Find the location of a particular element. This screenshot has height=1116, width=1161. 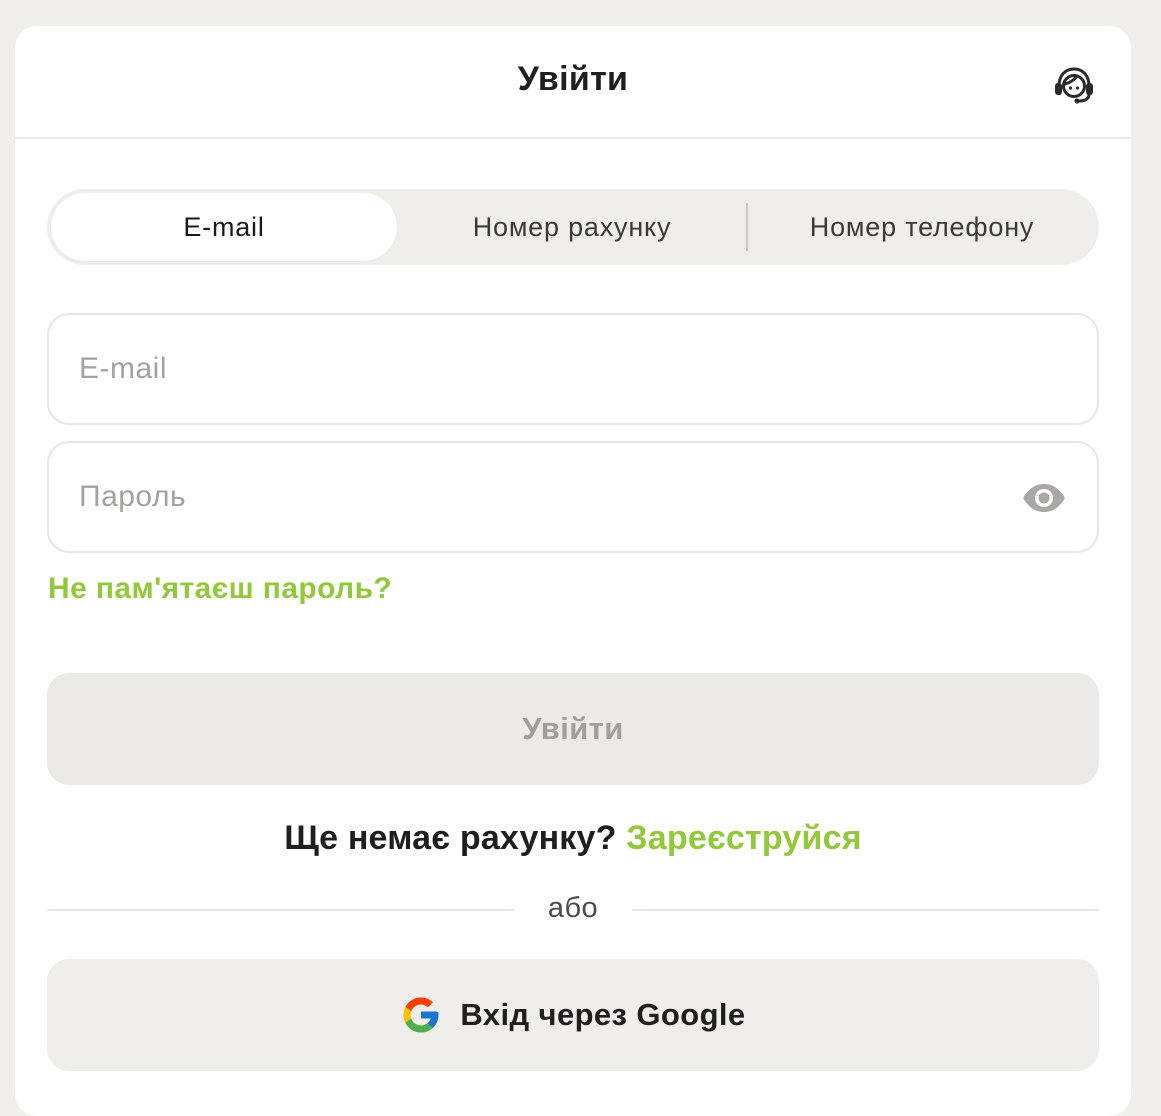

password-field-container is located at coordinates (573, 497).